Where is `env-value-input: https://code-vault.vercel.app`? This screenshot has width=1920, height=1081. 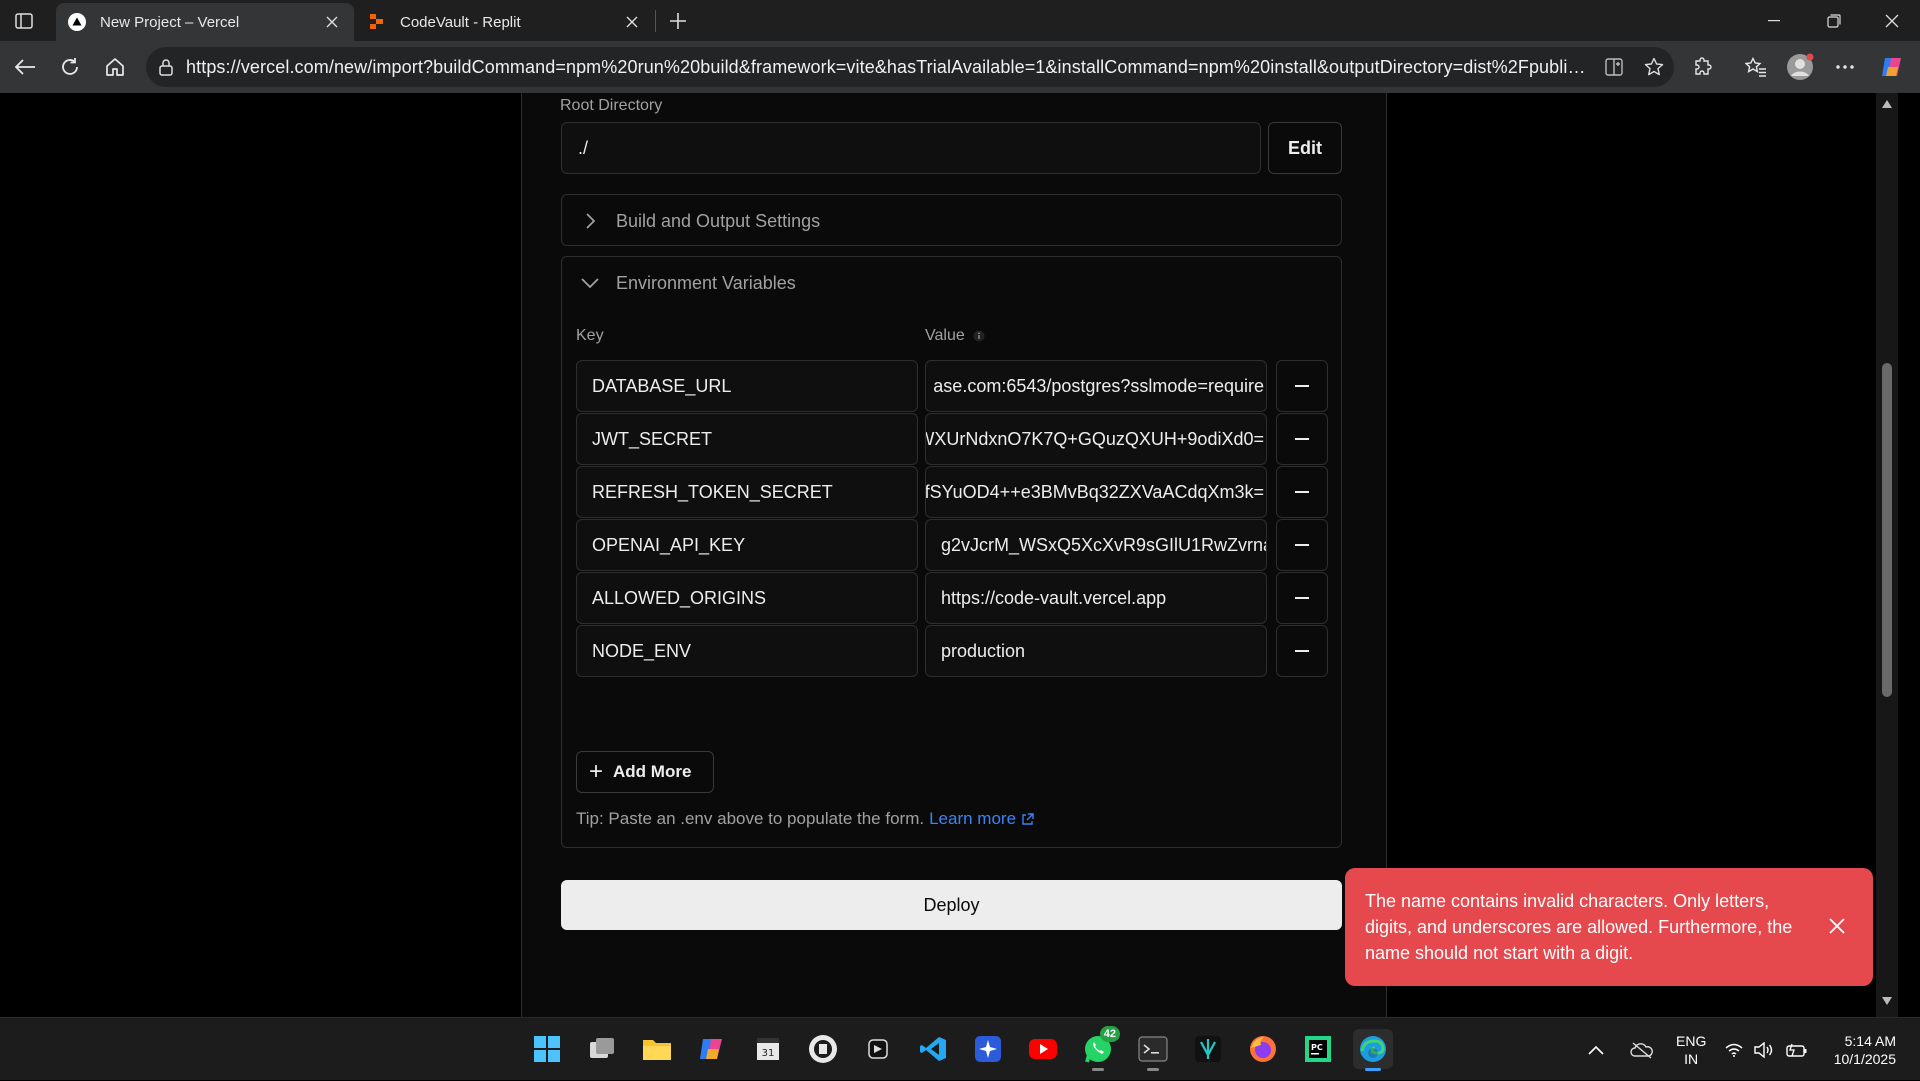 env-value-input: https://code-vault.vercel.app is located at coordinates (1096, 598).